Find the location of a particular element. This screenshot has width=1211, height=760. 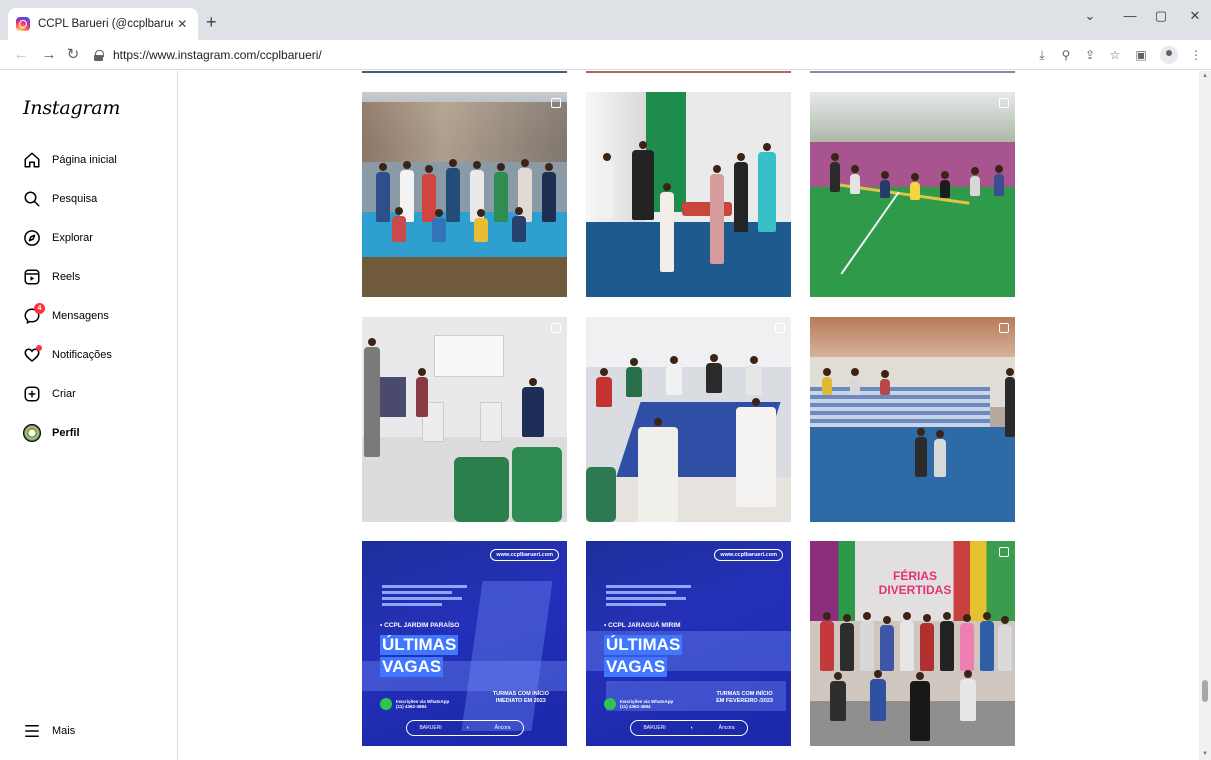

maximize-icon: ▢ is located at coordinates (1161, 16).